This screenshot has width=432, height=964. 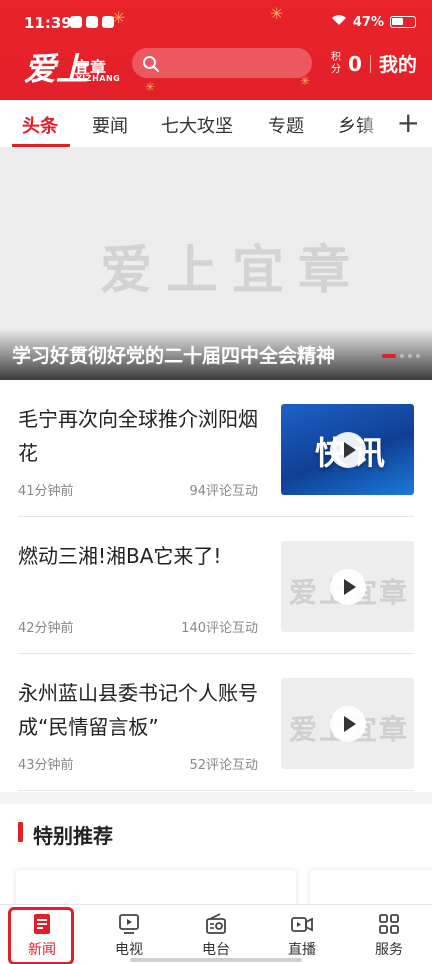 What do you see at coordinates (302, 924) in the screenshot?
I see `live-icon` at bounding box center [302, 924].